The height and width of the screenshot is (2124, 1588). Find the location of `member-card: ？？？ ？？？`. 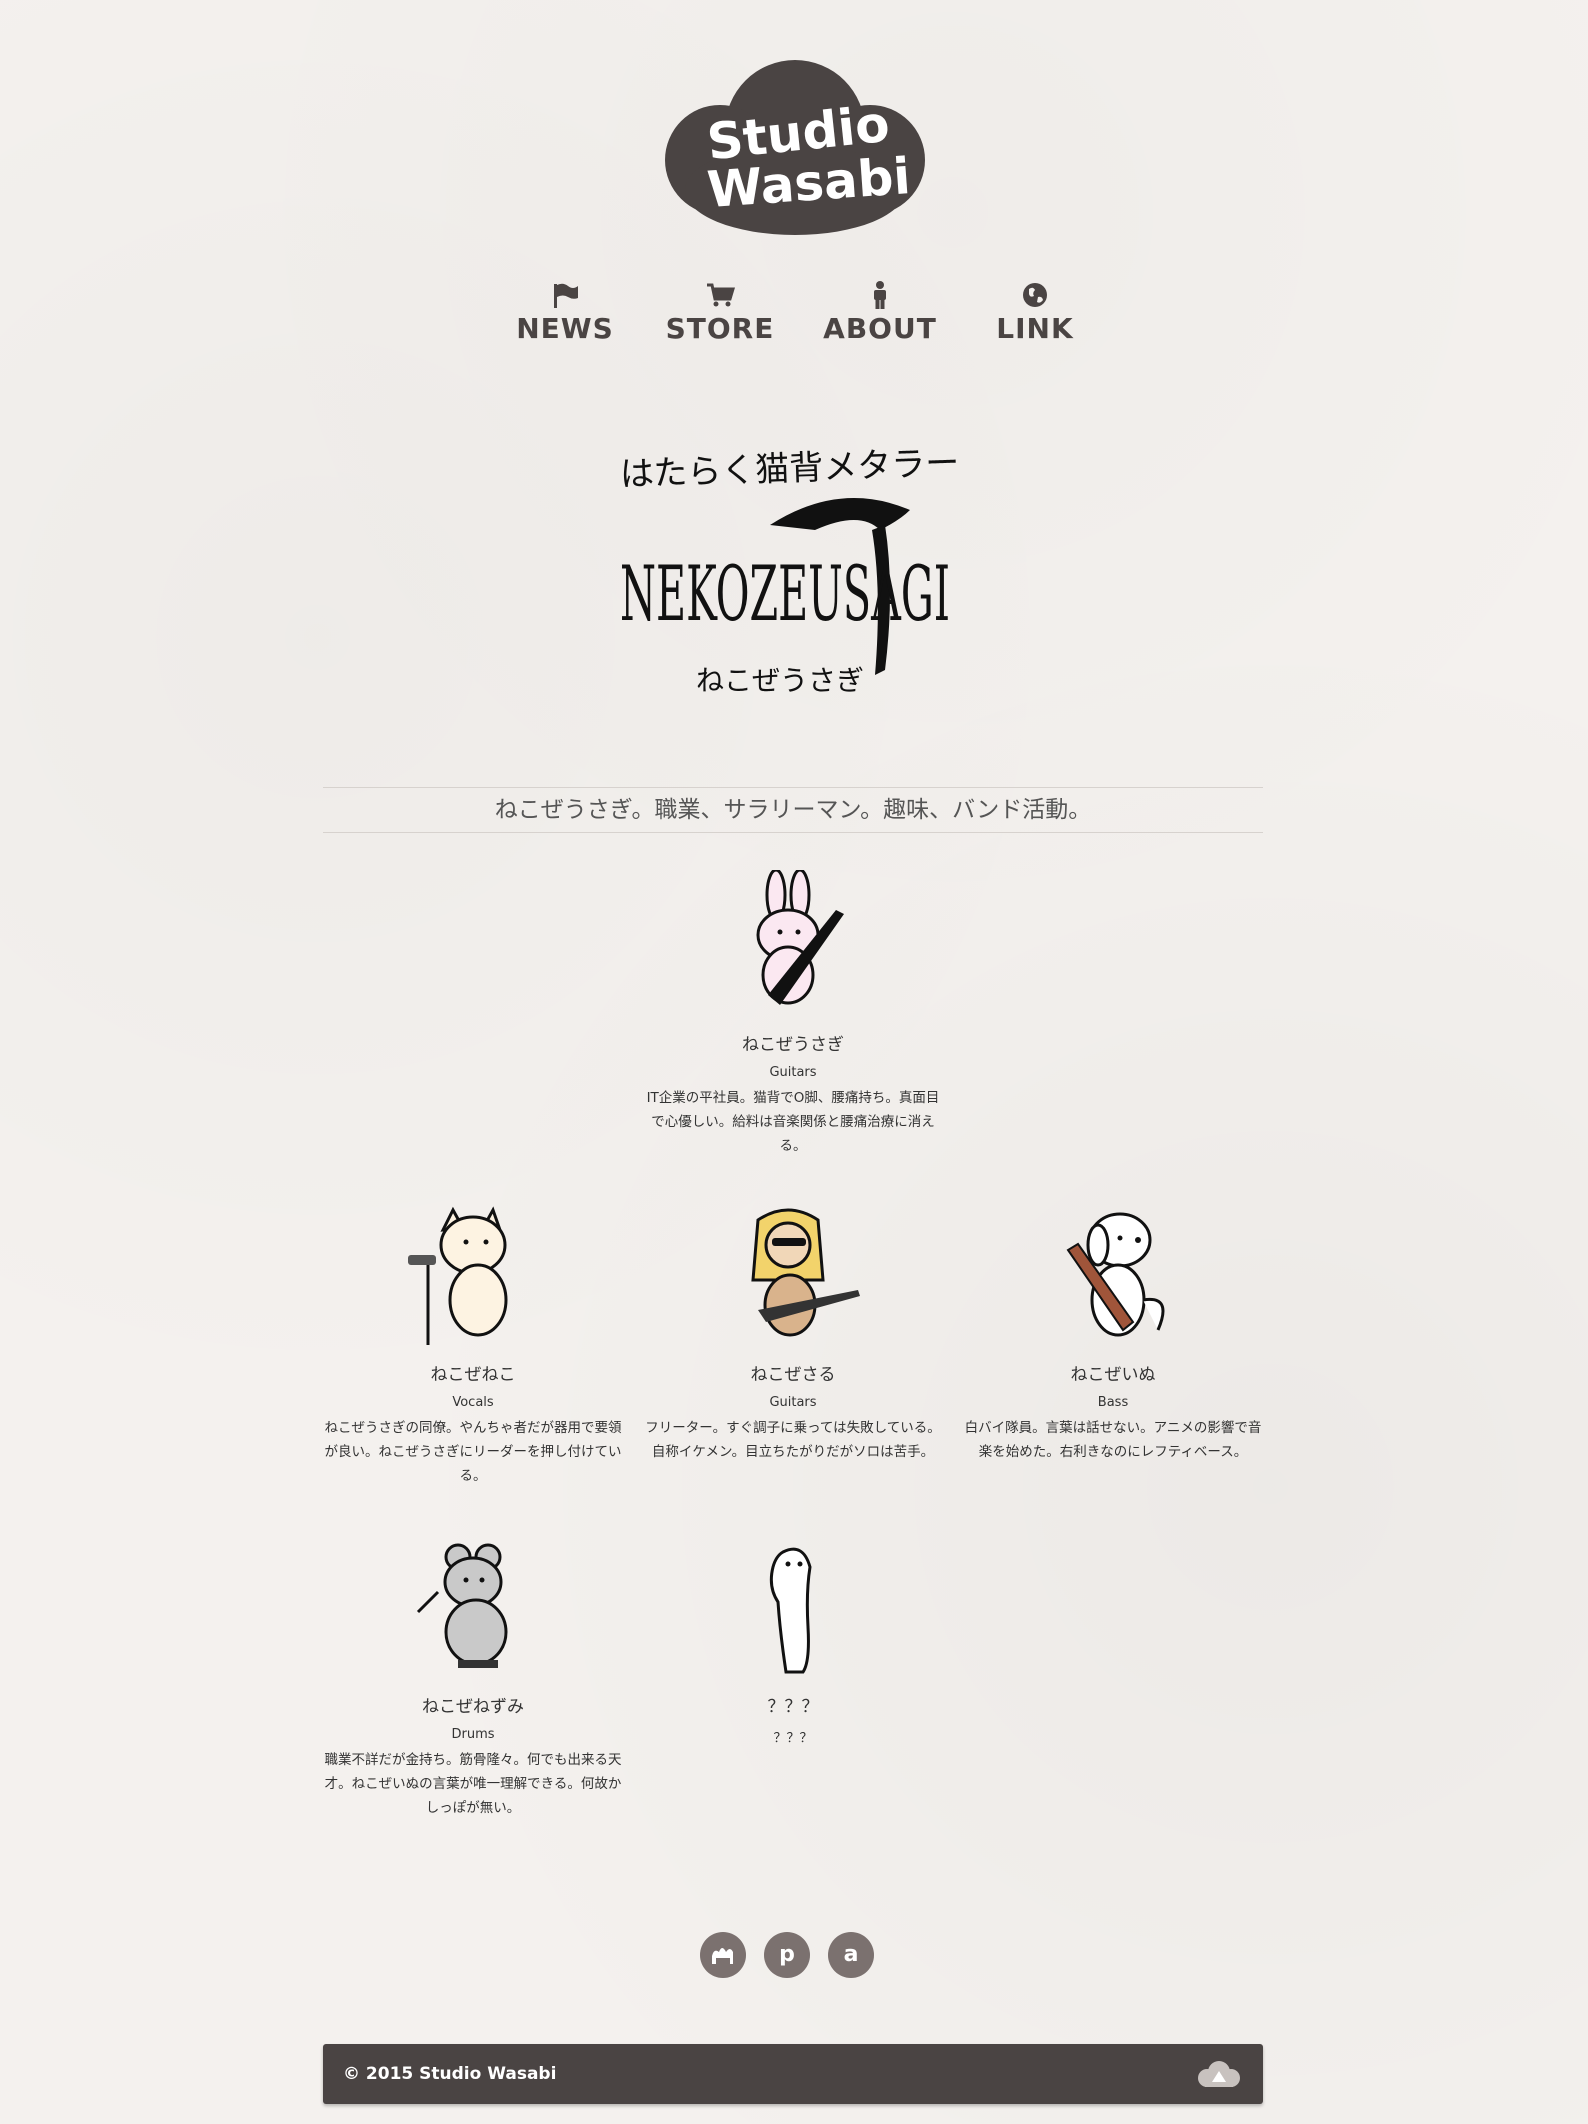

member-card: ？？？ ？？？ is located at coordinates (793, 1642).